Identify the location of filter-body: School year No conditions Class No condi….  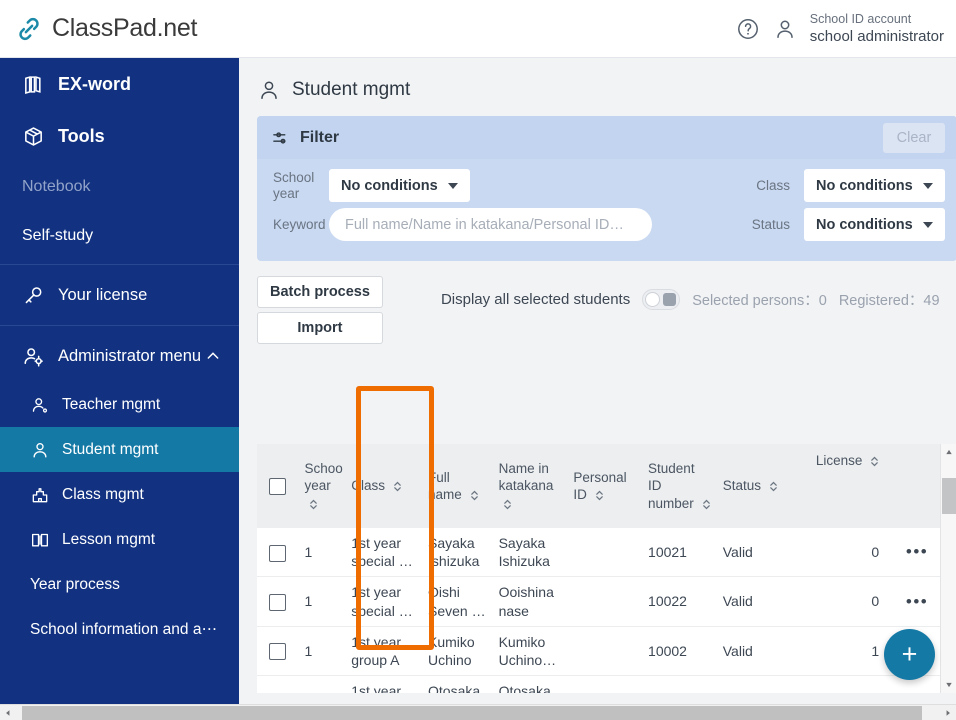
(606, 210).